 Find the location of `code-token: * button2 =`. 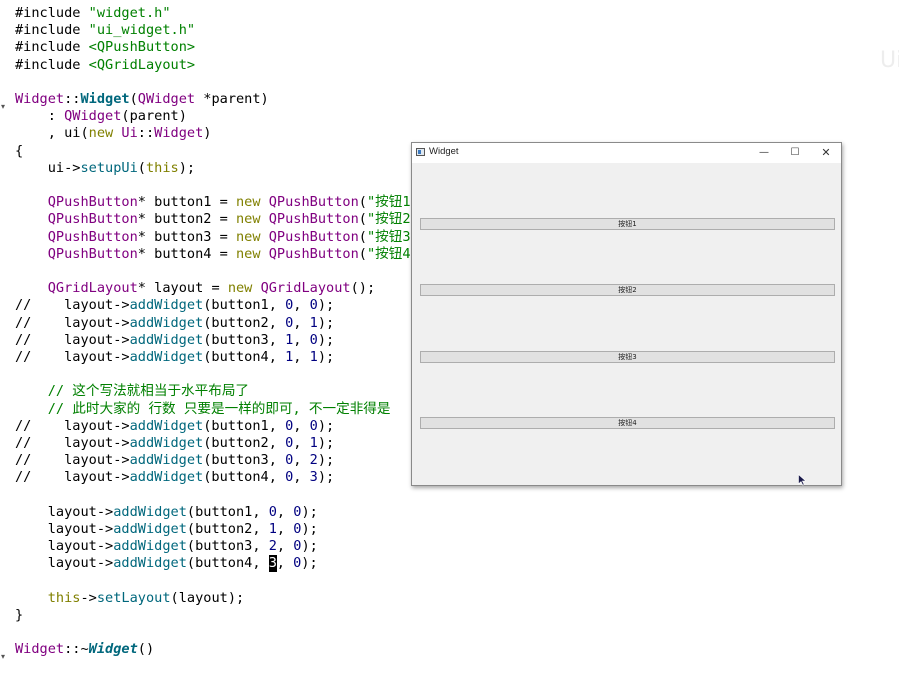

code-token: * button2 = is located at coordinates (186, 219).